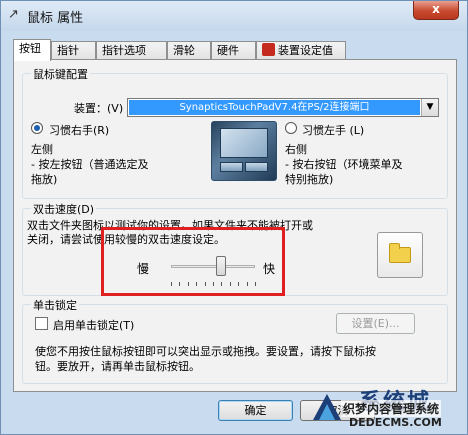  I want to click on left-side-title: 左侧, so click(42, 149).